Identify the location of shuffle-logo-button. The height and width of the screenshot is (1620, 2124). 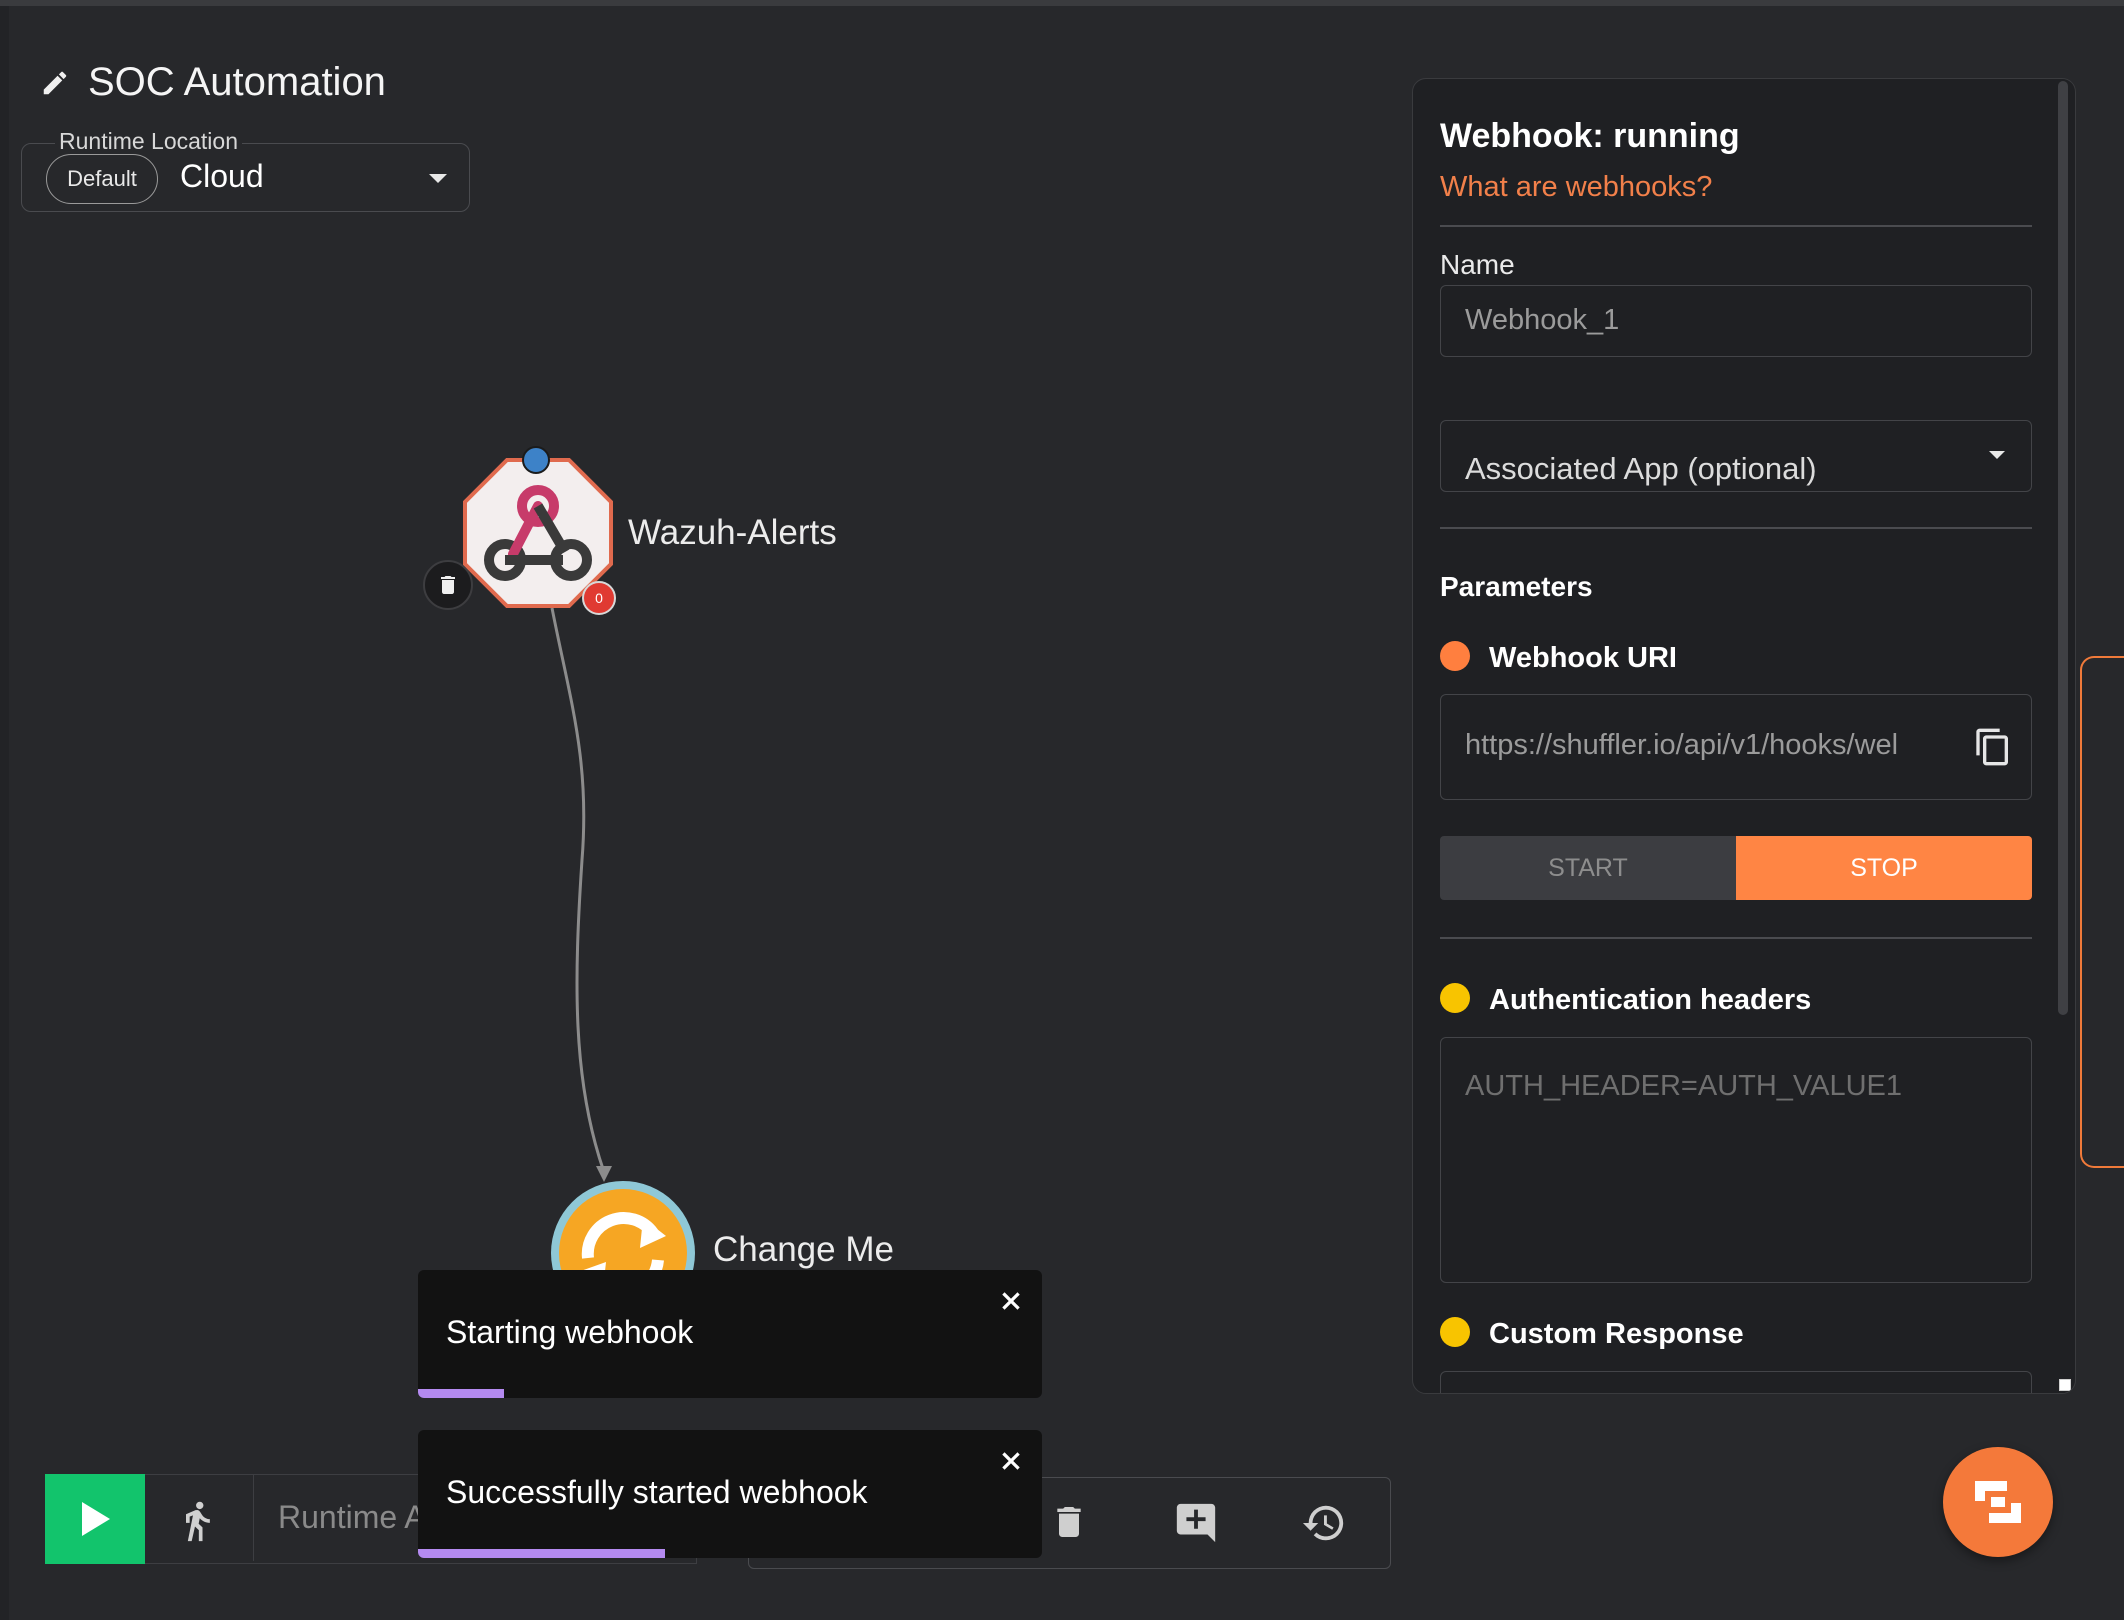
(1998, 1502).